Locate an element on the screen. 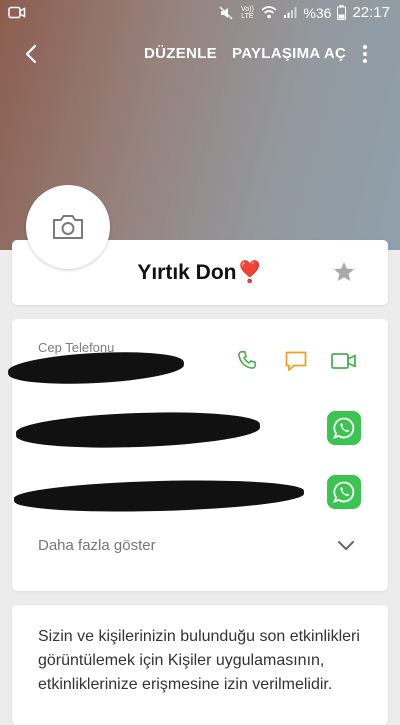 The image size is (400, 725). camera-icon is located at coordinates (68, 227).